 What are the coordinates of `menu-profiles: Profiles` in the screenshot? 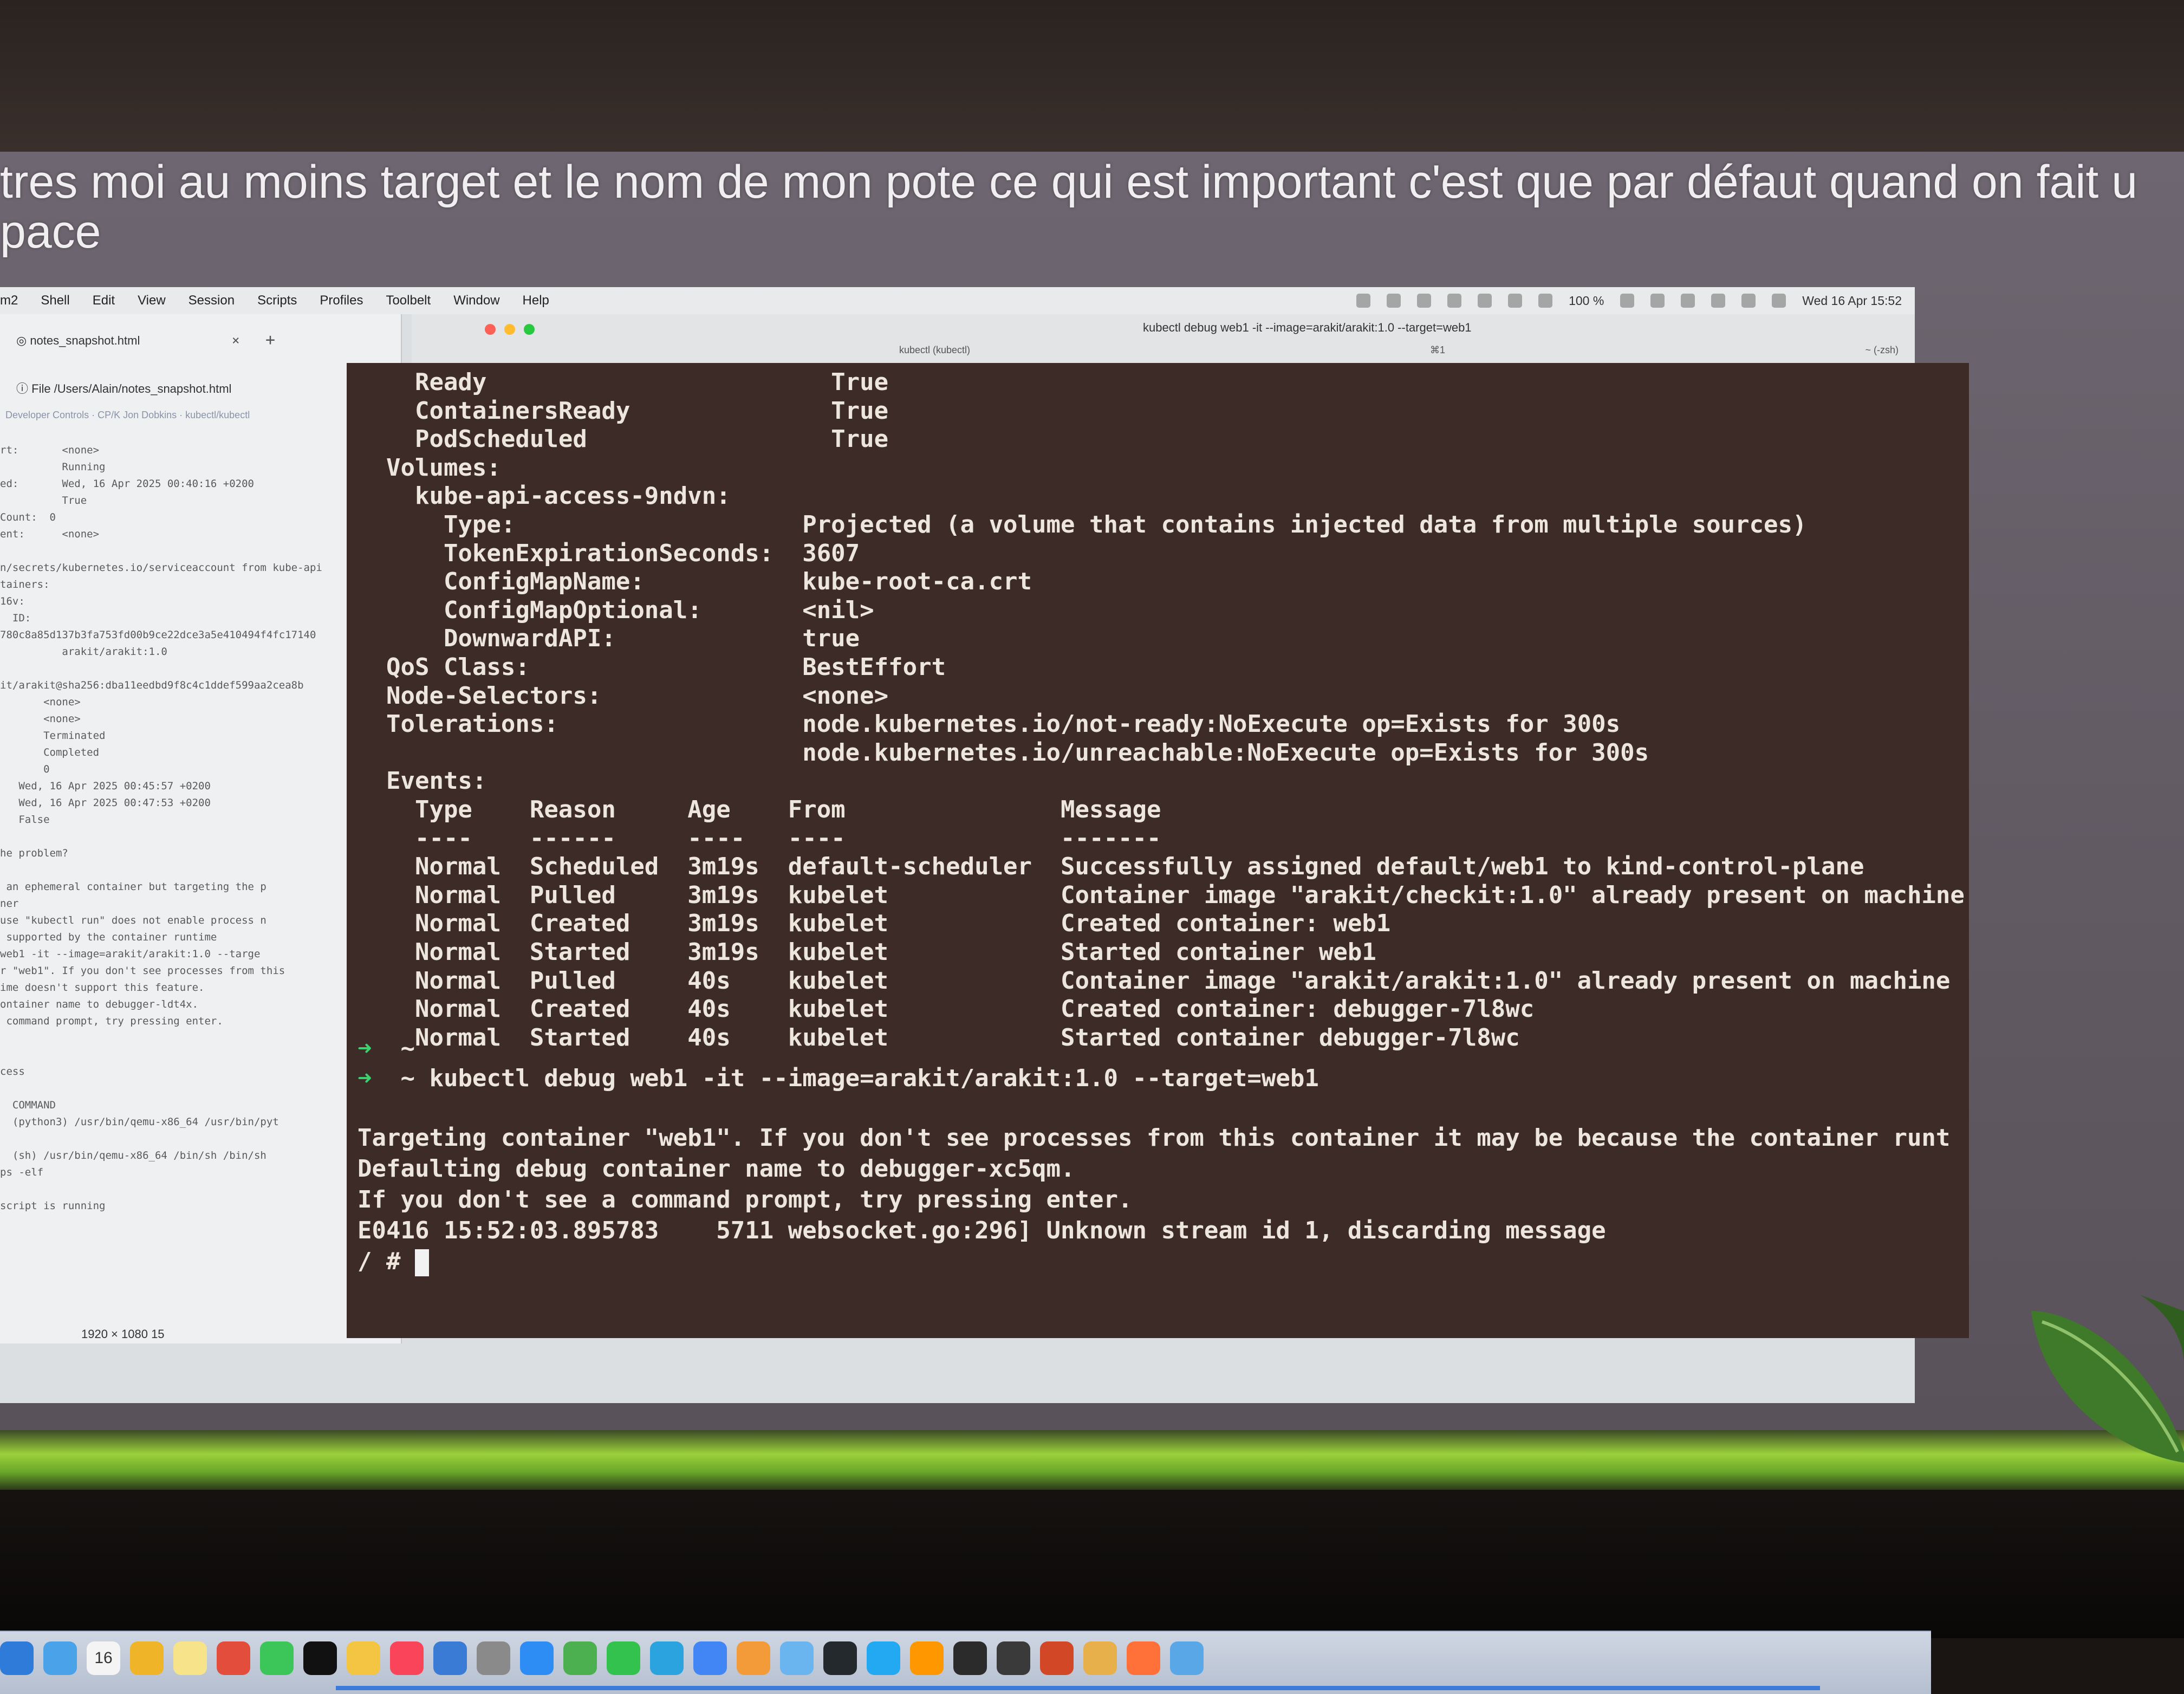 It's located at (341, 300).